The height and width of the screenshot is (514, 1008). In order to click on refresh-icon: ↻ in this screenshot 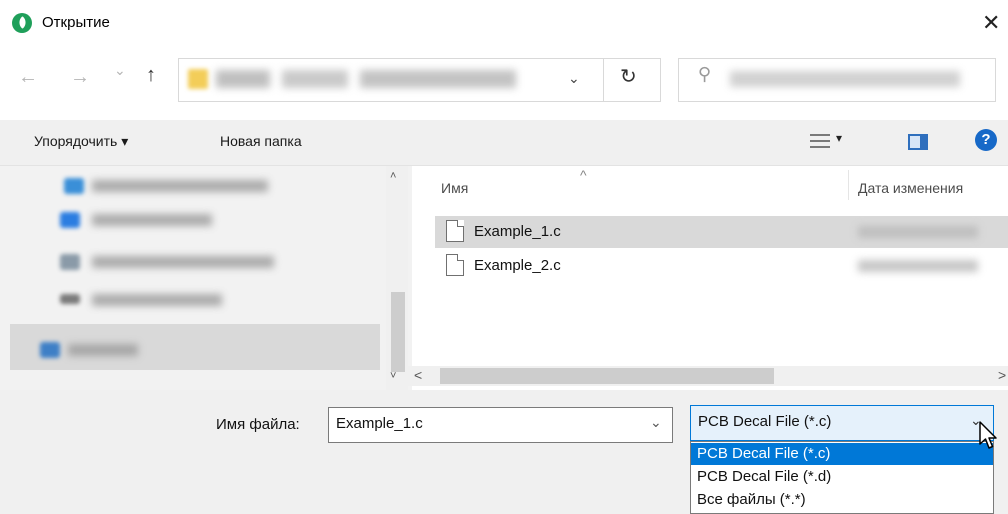, I will do `click(628, 76)`.